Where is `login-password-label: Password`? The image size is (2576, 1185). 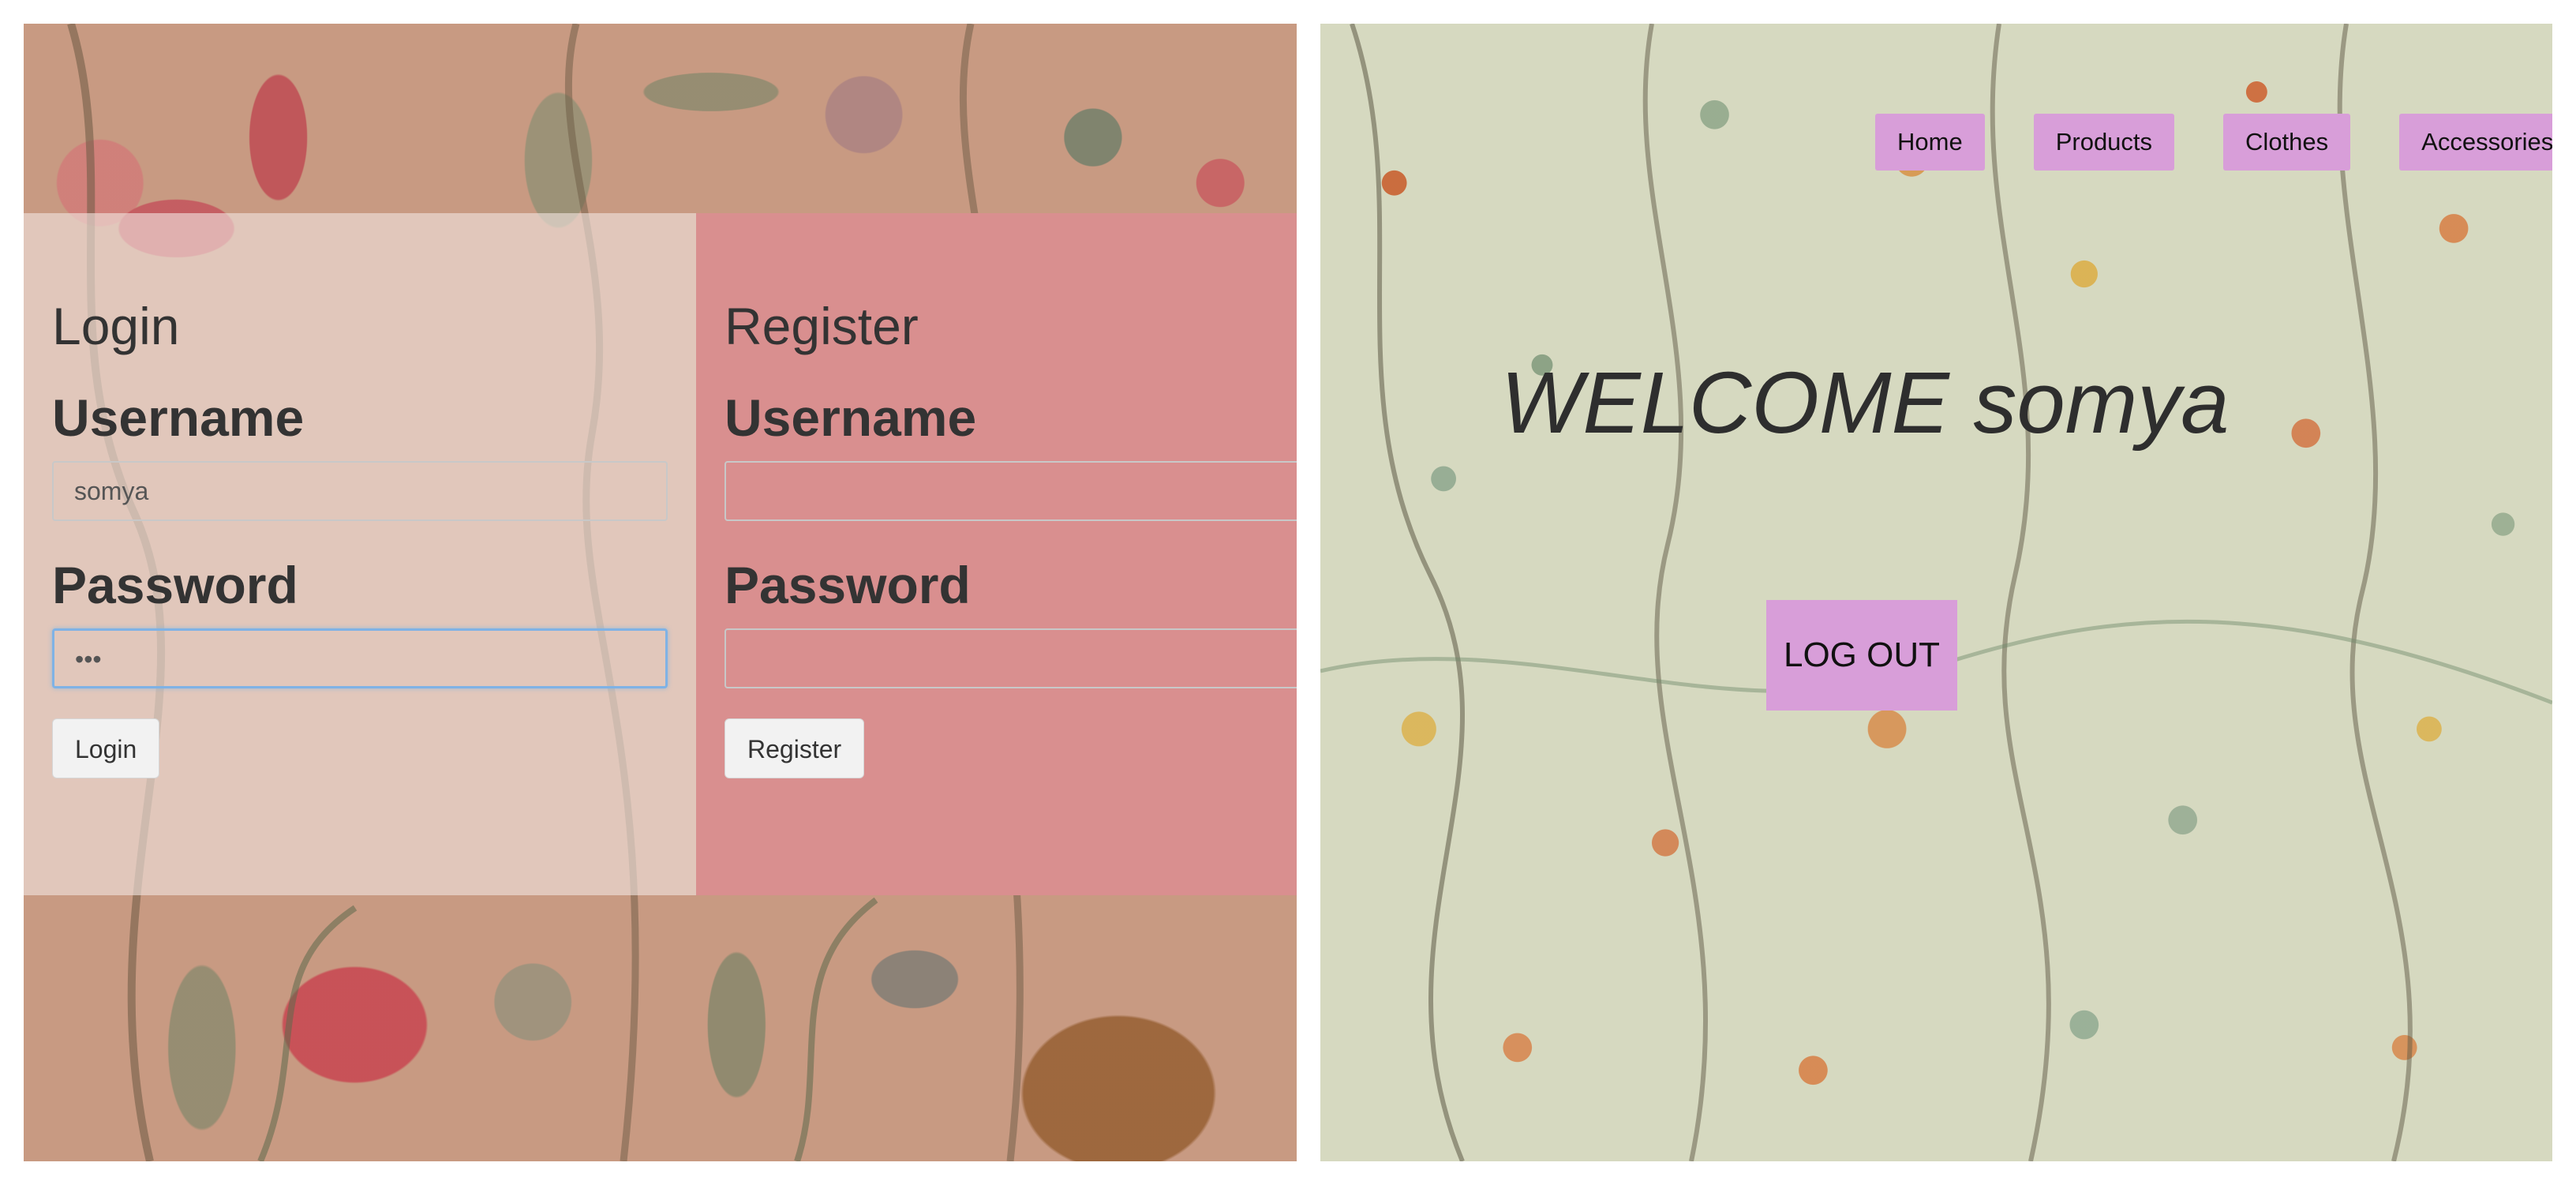 login-password-label: Password is located at coordinates (175, 585).